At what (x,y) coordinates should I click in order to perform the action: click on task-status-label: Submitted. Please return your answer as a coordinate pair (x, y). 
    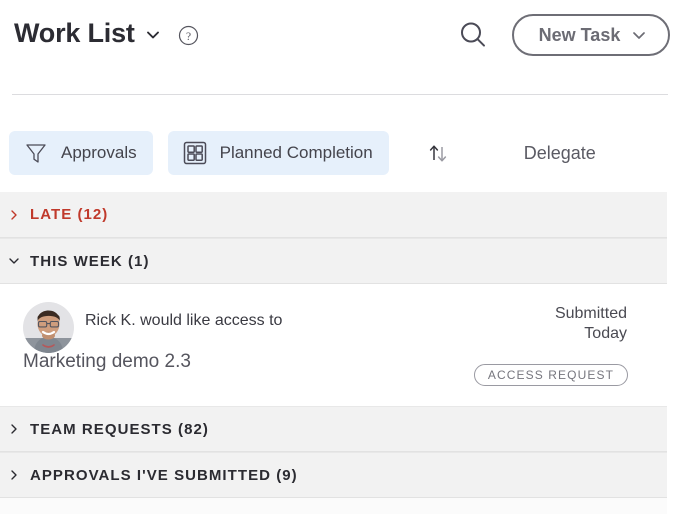
    Looking at the image, I should click on (590, 313).